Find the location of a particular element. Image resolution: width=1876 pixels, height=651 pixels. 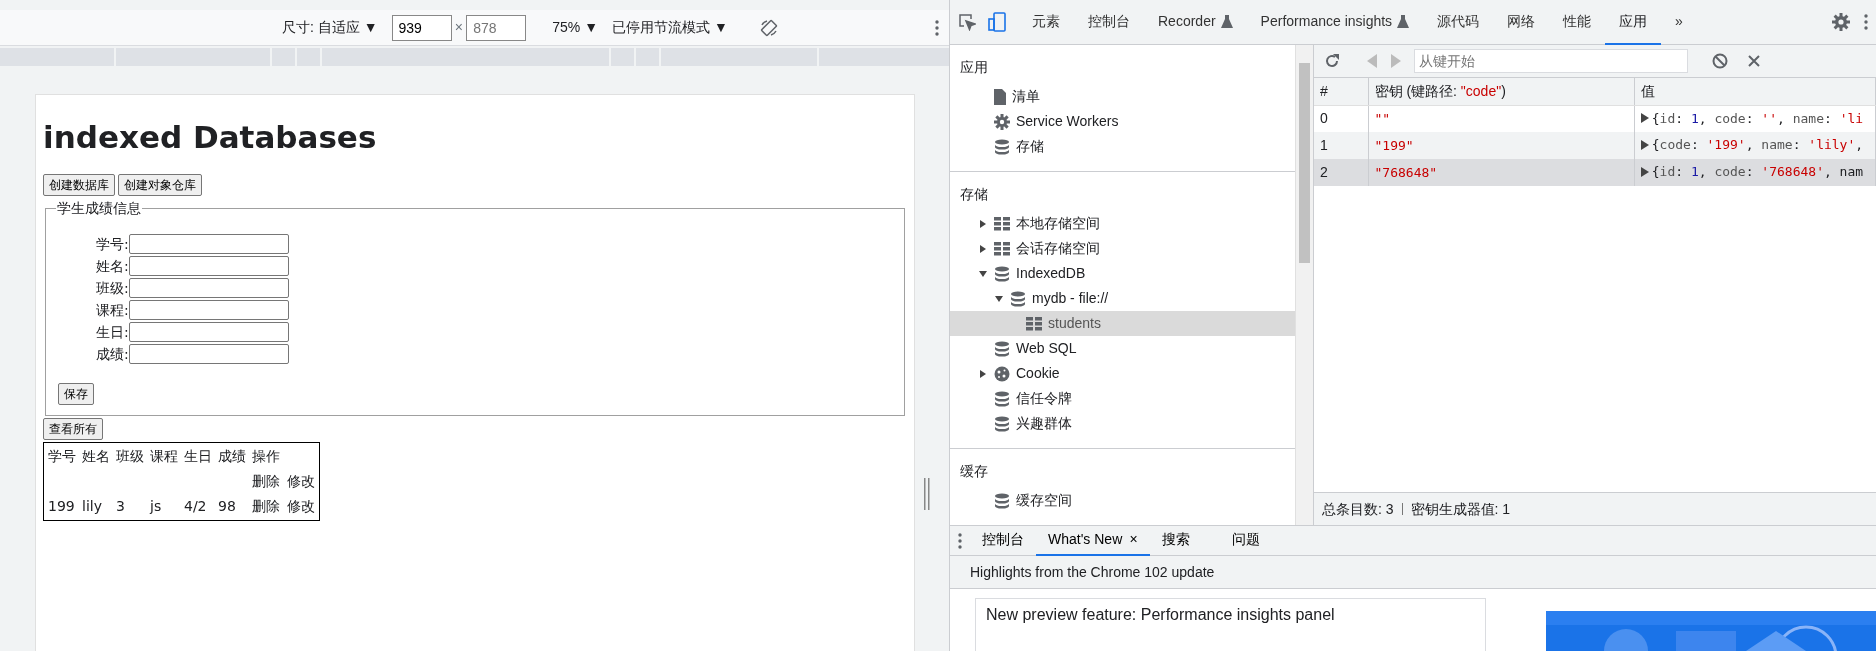

form-legend: 学生成绩信息 is located at coordinates (99, 208).